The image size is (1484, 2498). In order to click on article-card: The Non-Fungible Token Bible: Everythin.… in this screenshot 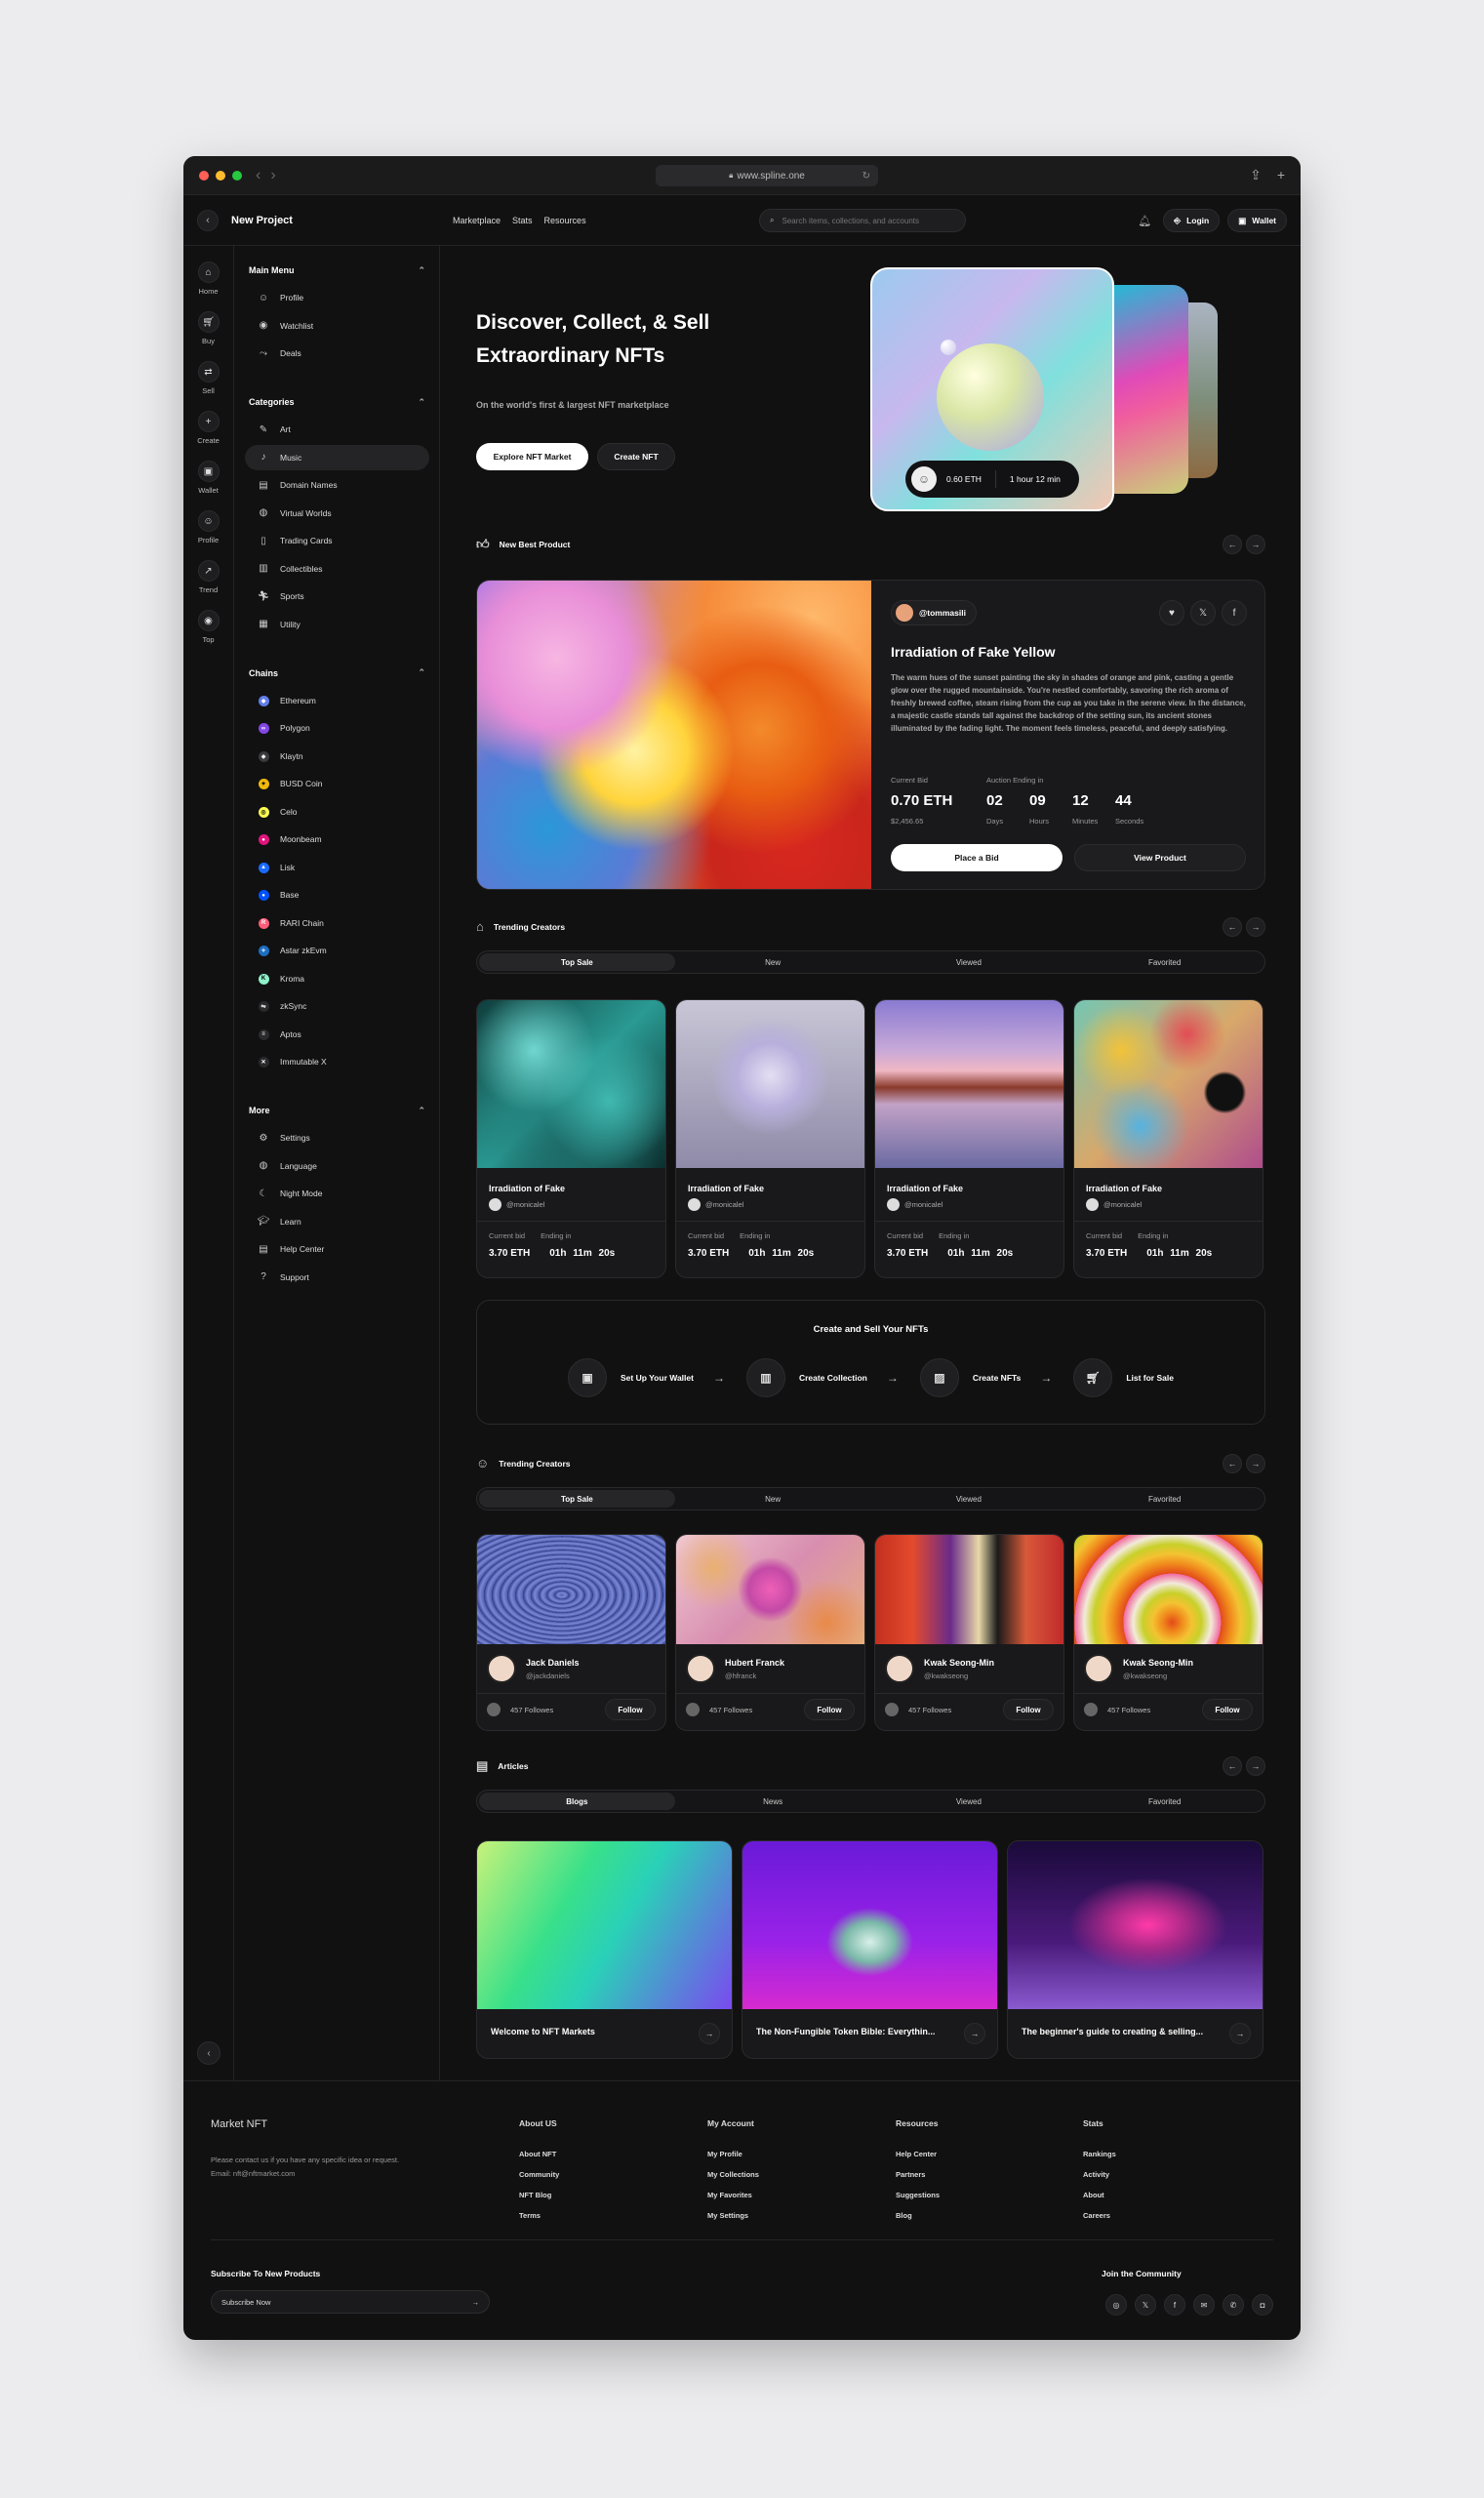, I will do `click(870, 1949)`.